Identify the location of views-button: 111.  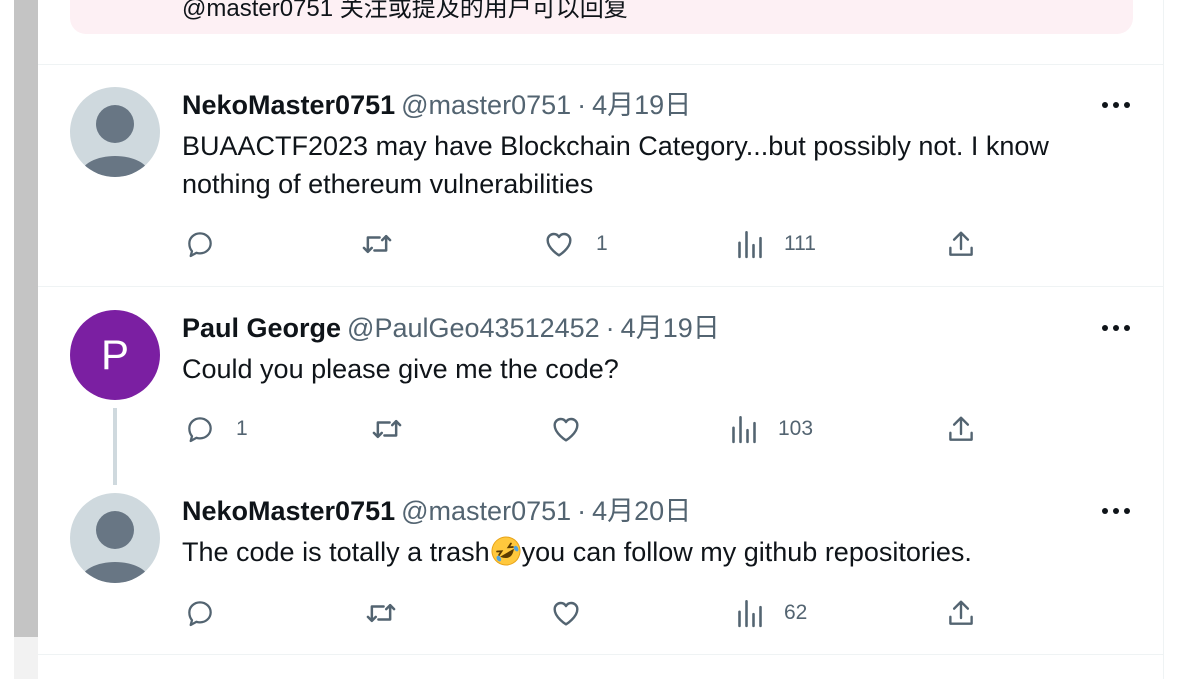
(776, 244).